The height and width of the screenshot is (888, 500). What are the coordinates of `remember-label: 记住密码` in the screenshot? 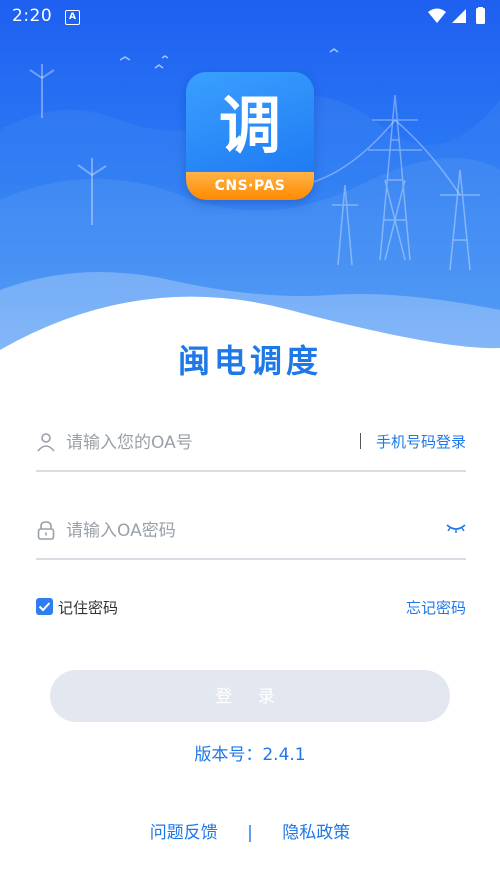 It's located at (88, 608).